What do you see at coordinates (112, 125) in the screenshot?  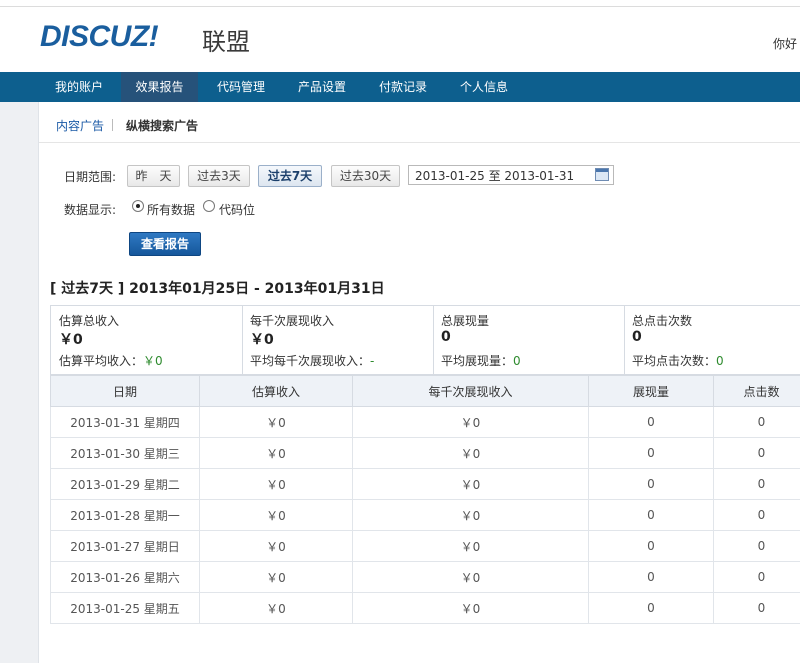 I see `tab-divider` at bounding box center [112, 125].